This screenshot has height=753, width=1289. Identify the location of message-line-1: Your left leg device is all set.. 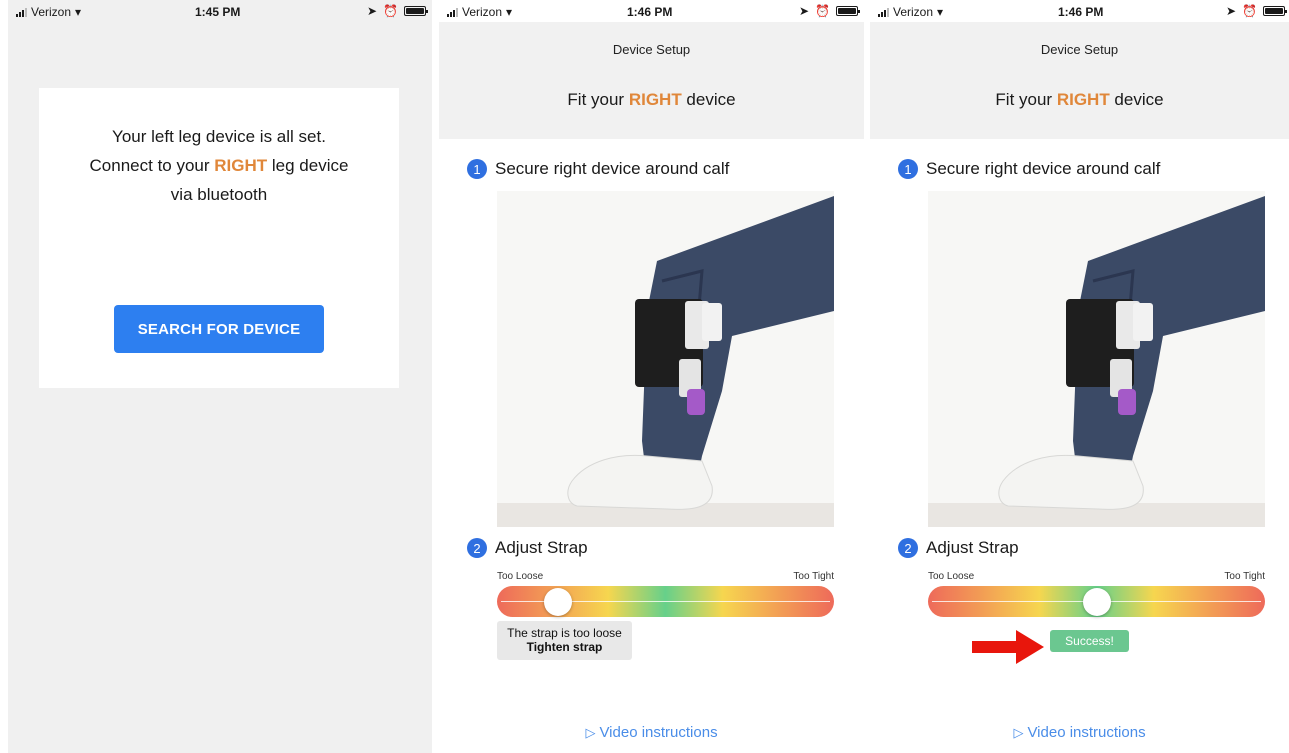
(219, 136).